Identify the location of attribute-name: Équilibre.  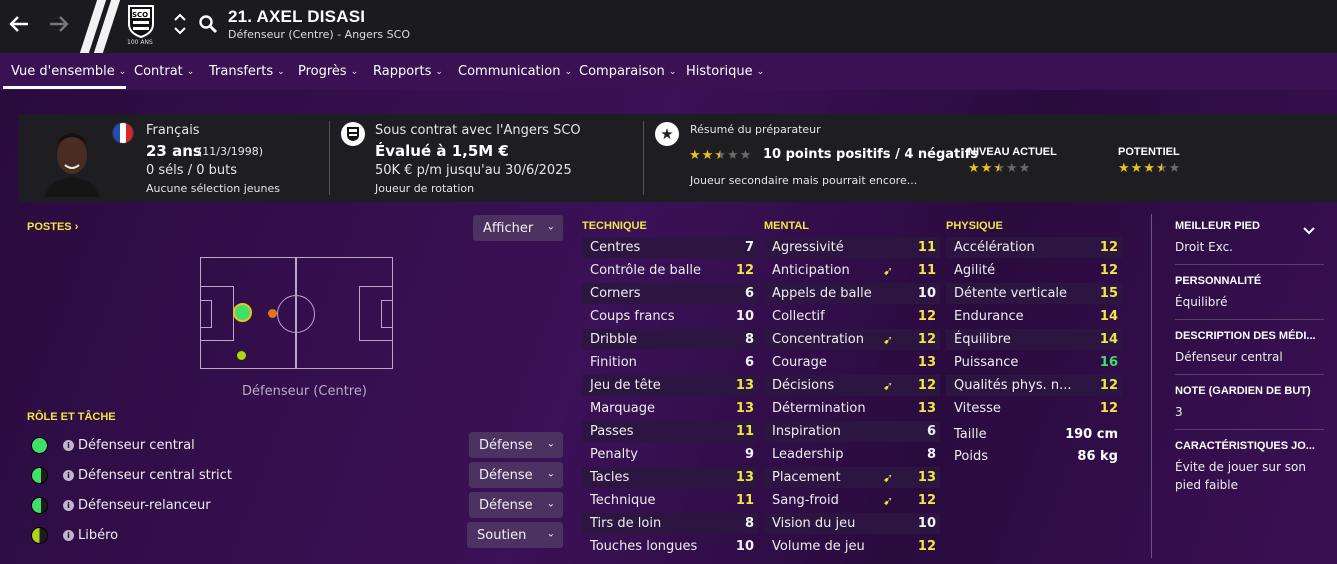
(982, 339).